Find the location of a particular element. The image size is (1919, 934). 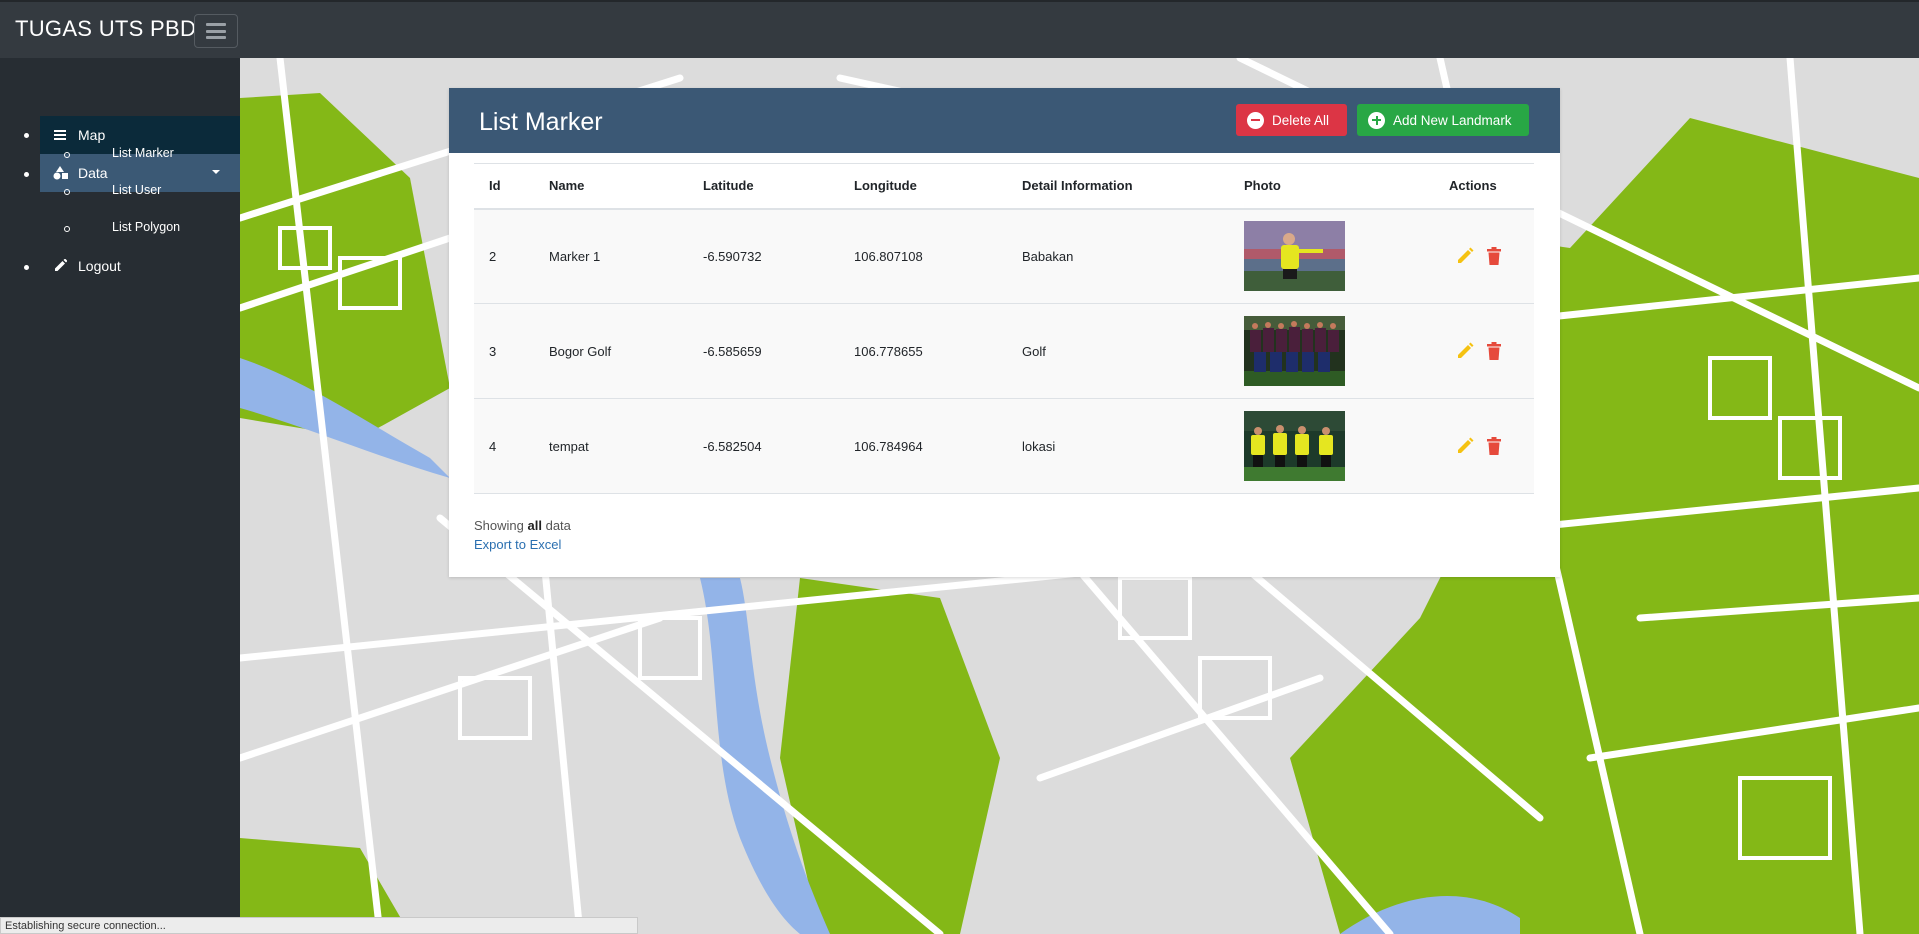

referee-photo is located at coordinates (1294, 256).